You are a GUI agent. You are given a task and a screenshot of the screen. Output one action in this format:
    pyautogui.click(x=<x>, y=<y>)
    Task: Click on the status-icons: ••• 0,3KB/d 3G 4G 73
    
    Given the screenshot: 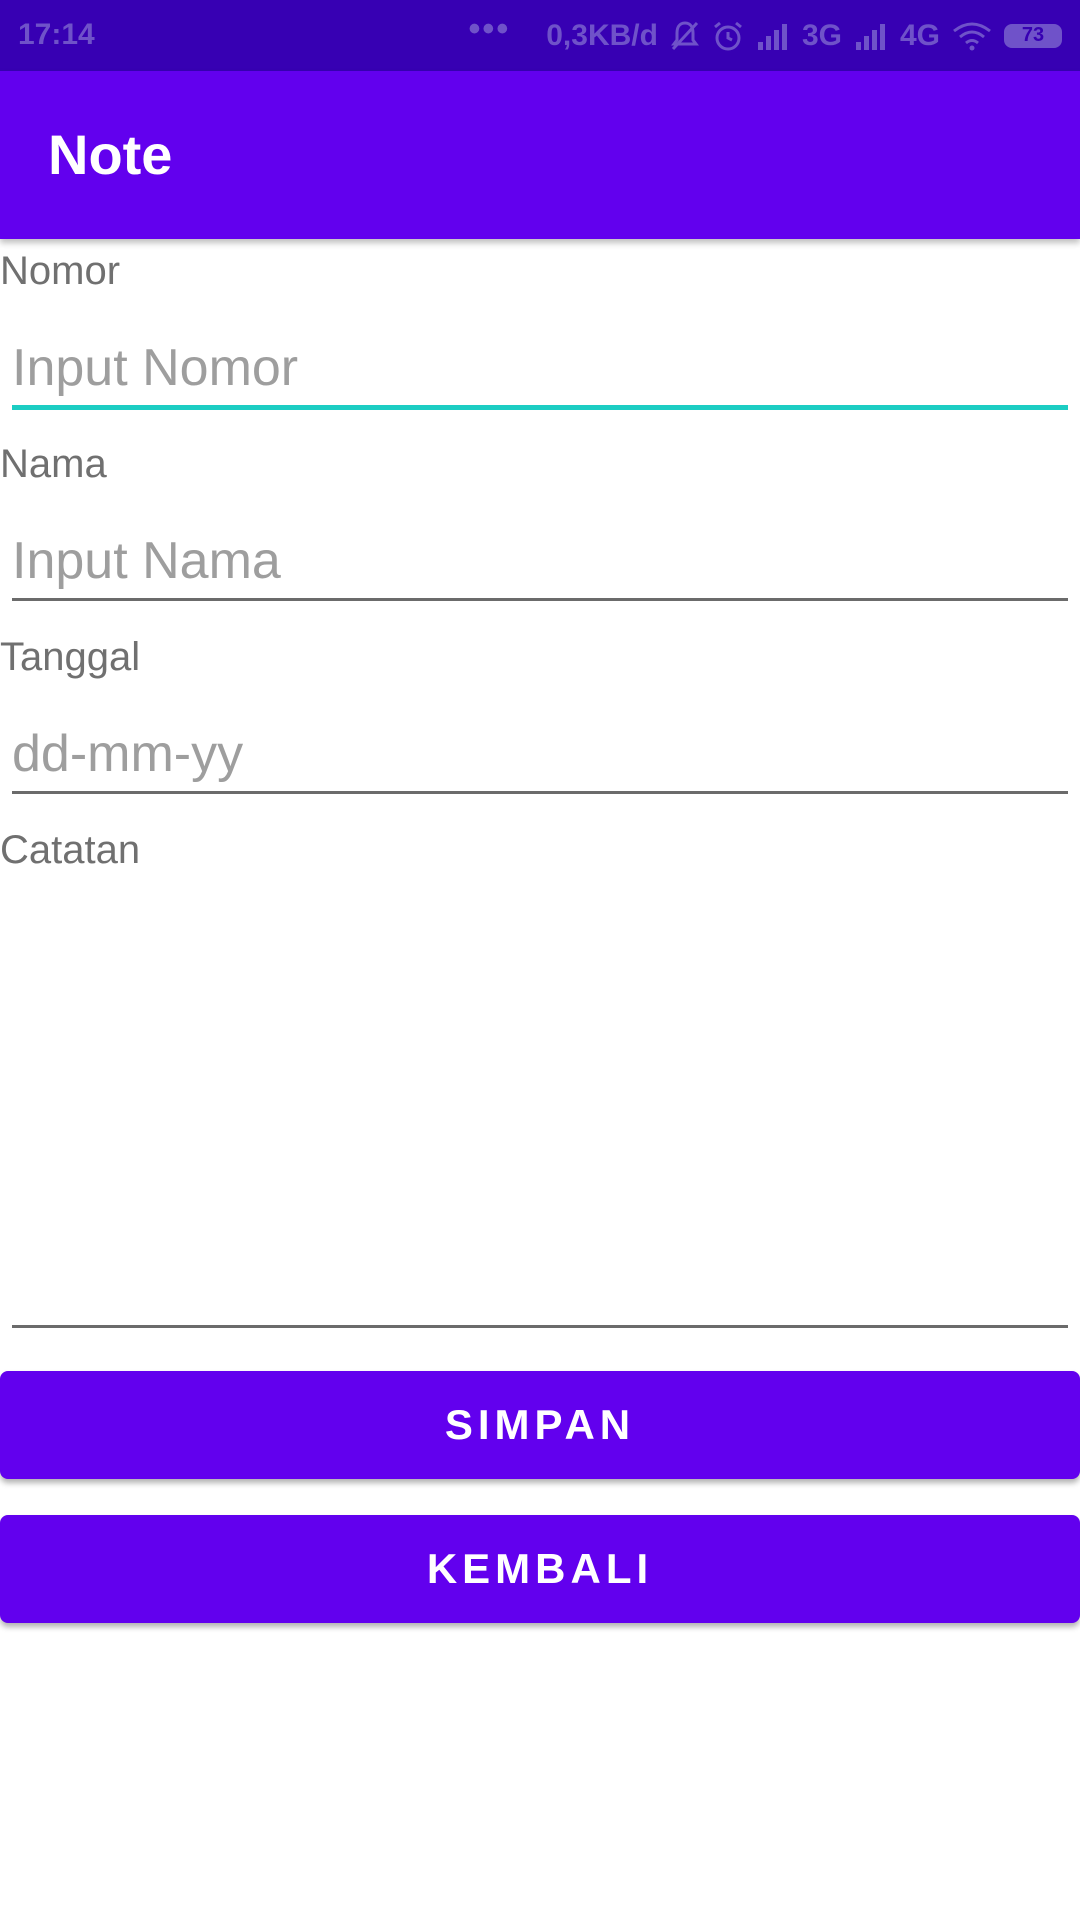 What is the action you would take?
    pyautogui.click(x=765, y=32)
    